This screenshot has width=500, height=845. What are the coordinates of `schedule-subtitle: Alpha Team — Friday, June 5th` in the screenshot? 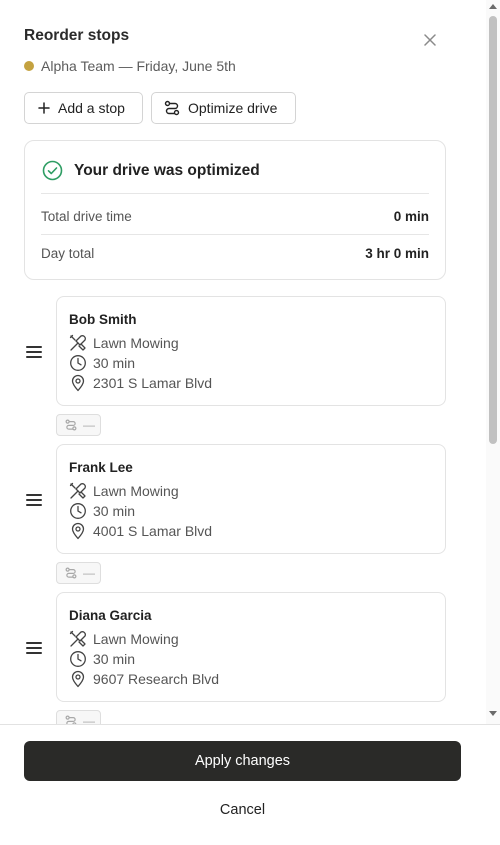 It's located at (130, 66).